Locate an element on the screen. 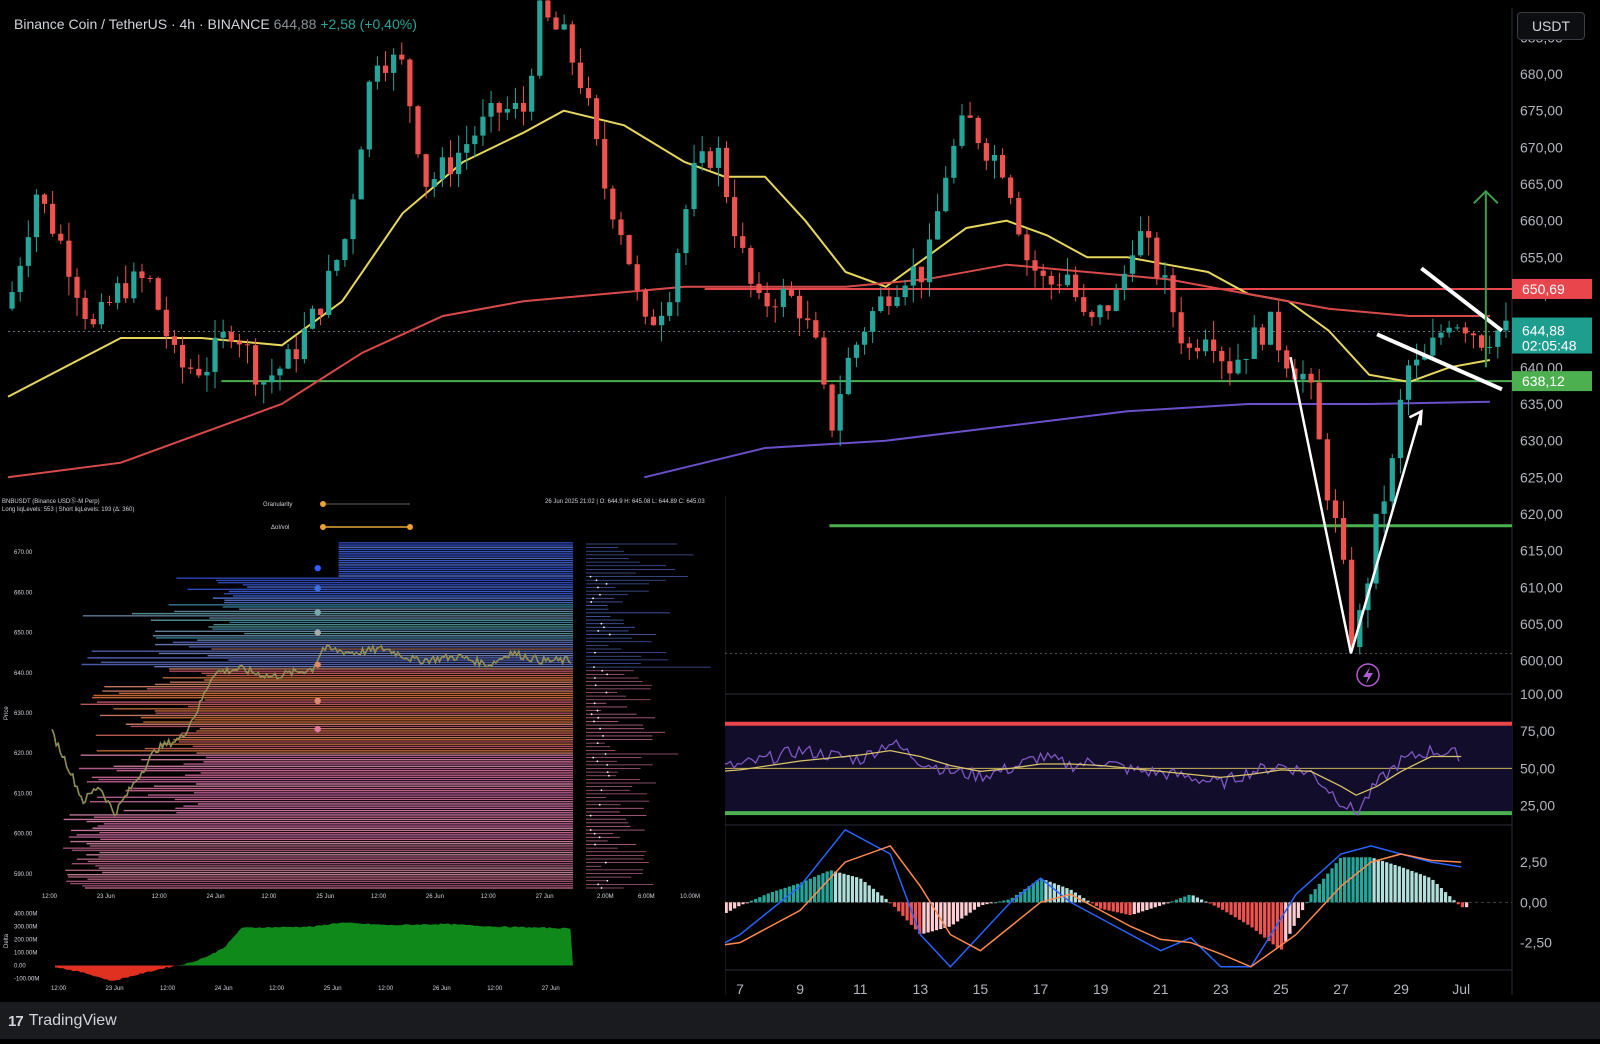 The image size is (1600, 1044). heatmap-slider-handle is located at coordinates (410, 527).